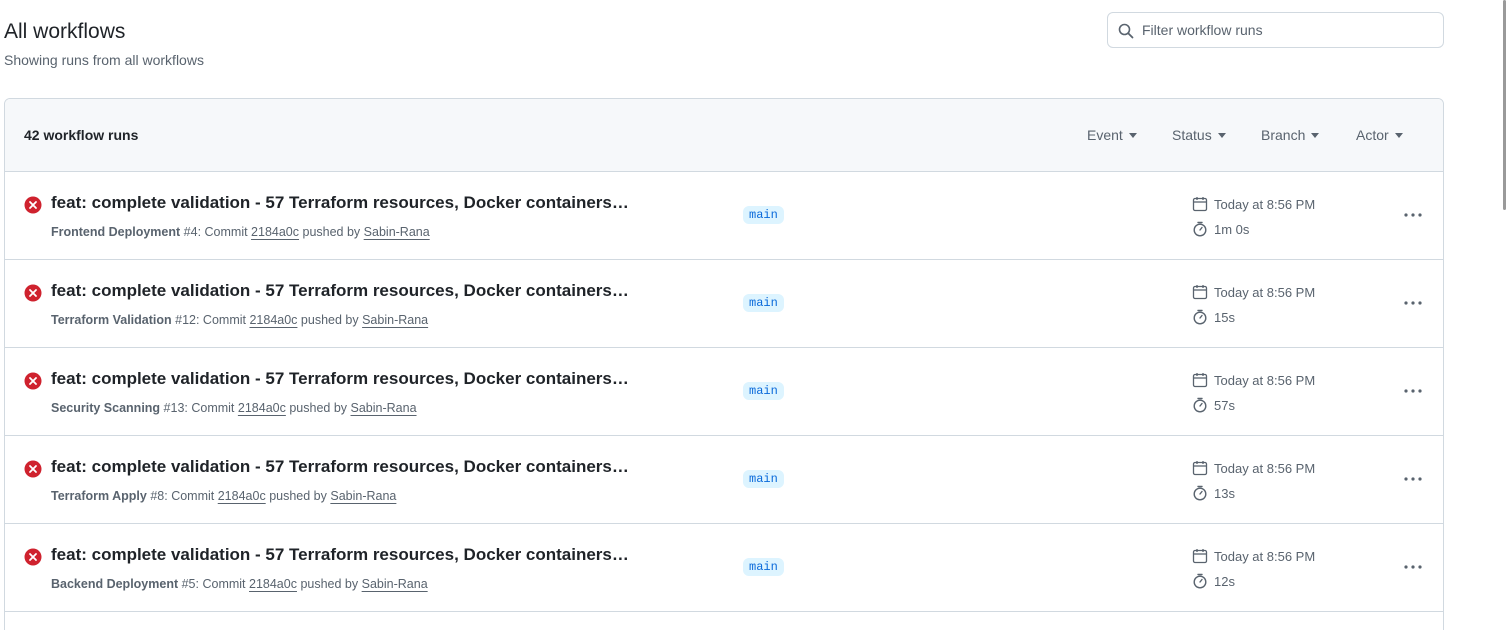 The height and width of the screenshot is (630, 1506). I want to click on run-number: #5, so click(188, 584).